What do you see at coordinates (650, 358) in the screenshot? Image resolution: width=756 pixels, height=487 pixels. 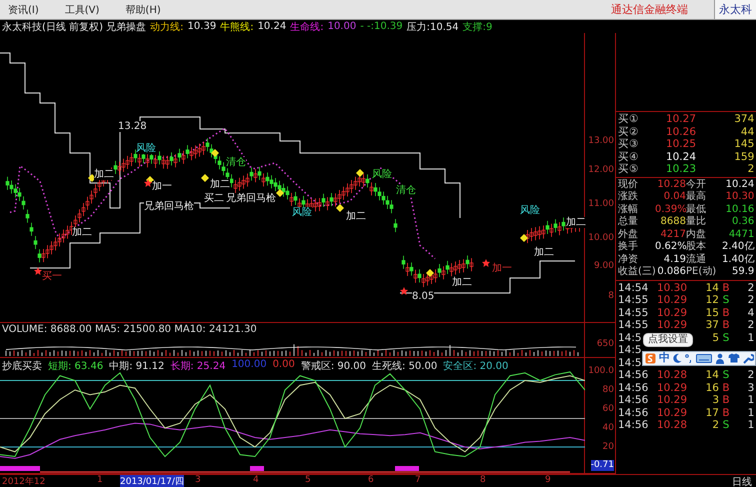 I see `logo-icon` at bounding box center [650, 358].